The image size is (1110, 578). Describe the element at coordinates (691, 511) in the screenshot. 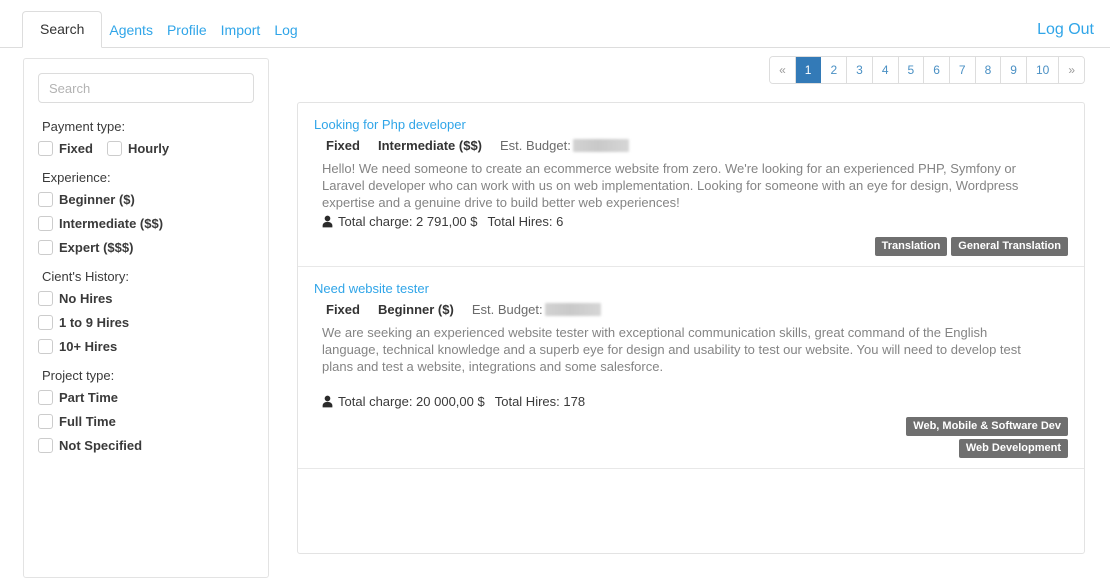

I see `job-card` at that location.